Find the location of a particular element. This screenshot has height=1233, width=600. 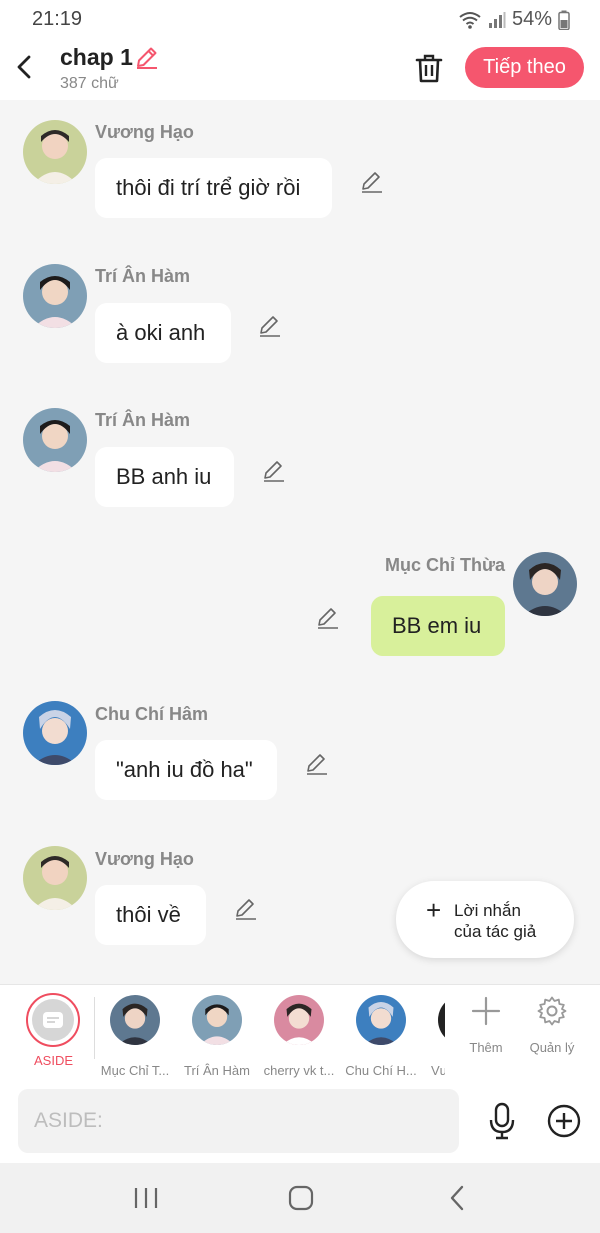

manage-characters-button: Quản lý is located at coordinates (552, 1025).